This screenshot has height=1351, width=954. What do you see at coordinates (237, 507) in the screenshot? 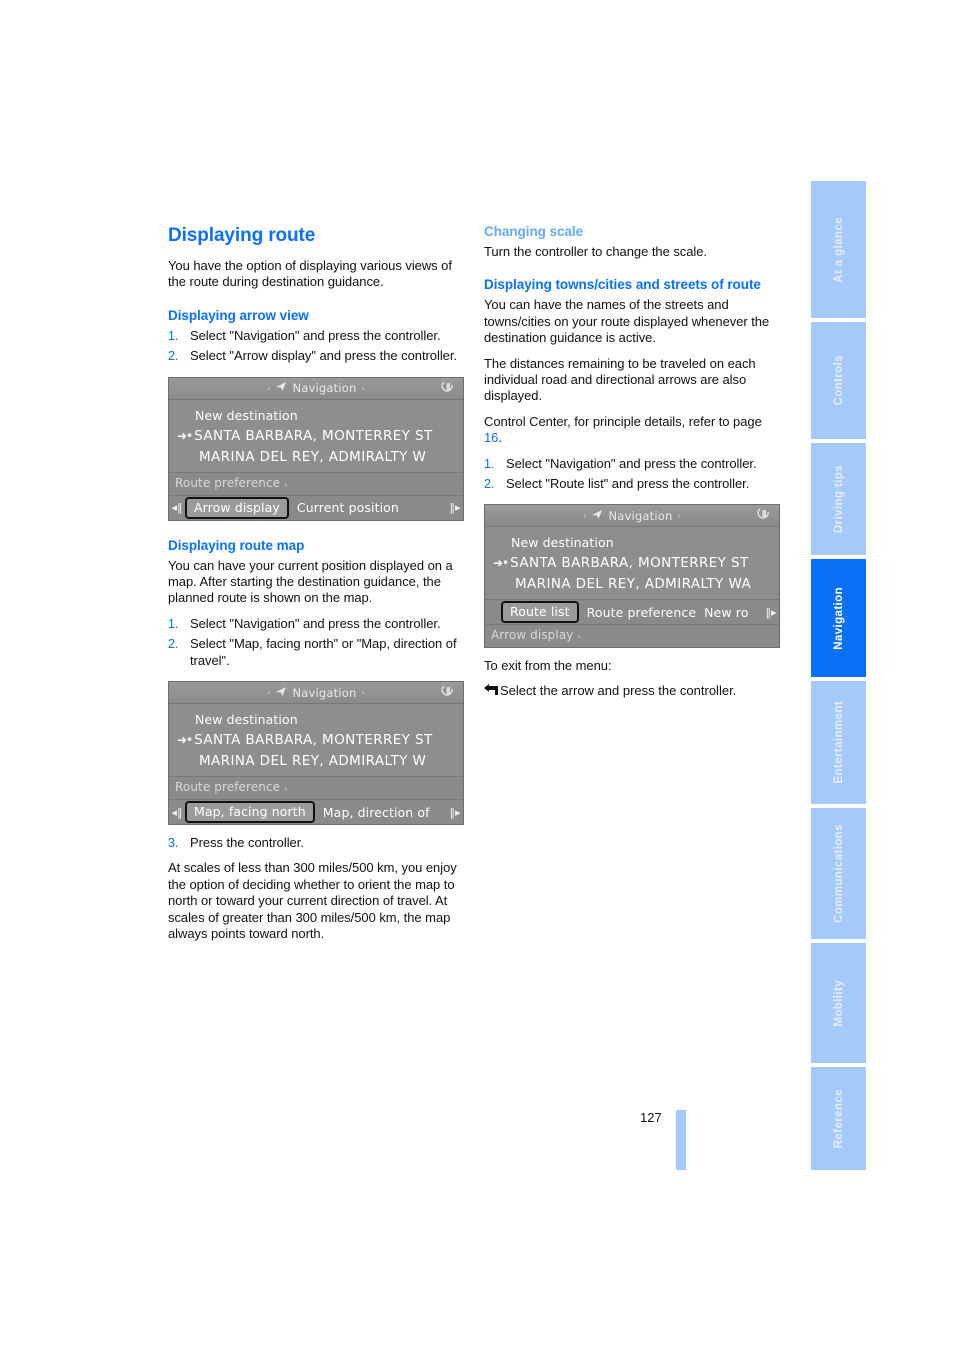
I see `device-selected-option: Arrow display` at bounding box center [237, 507].